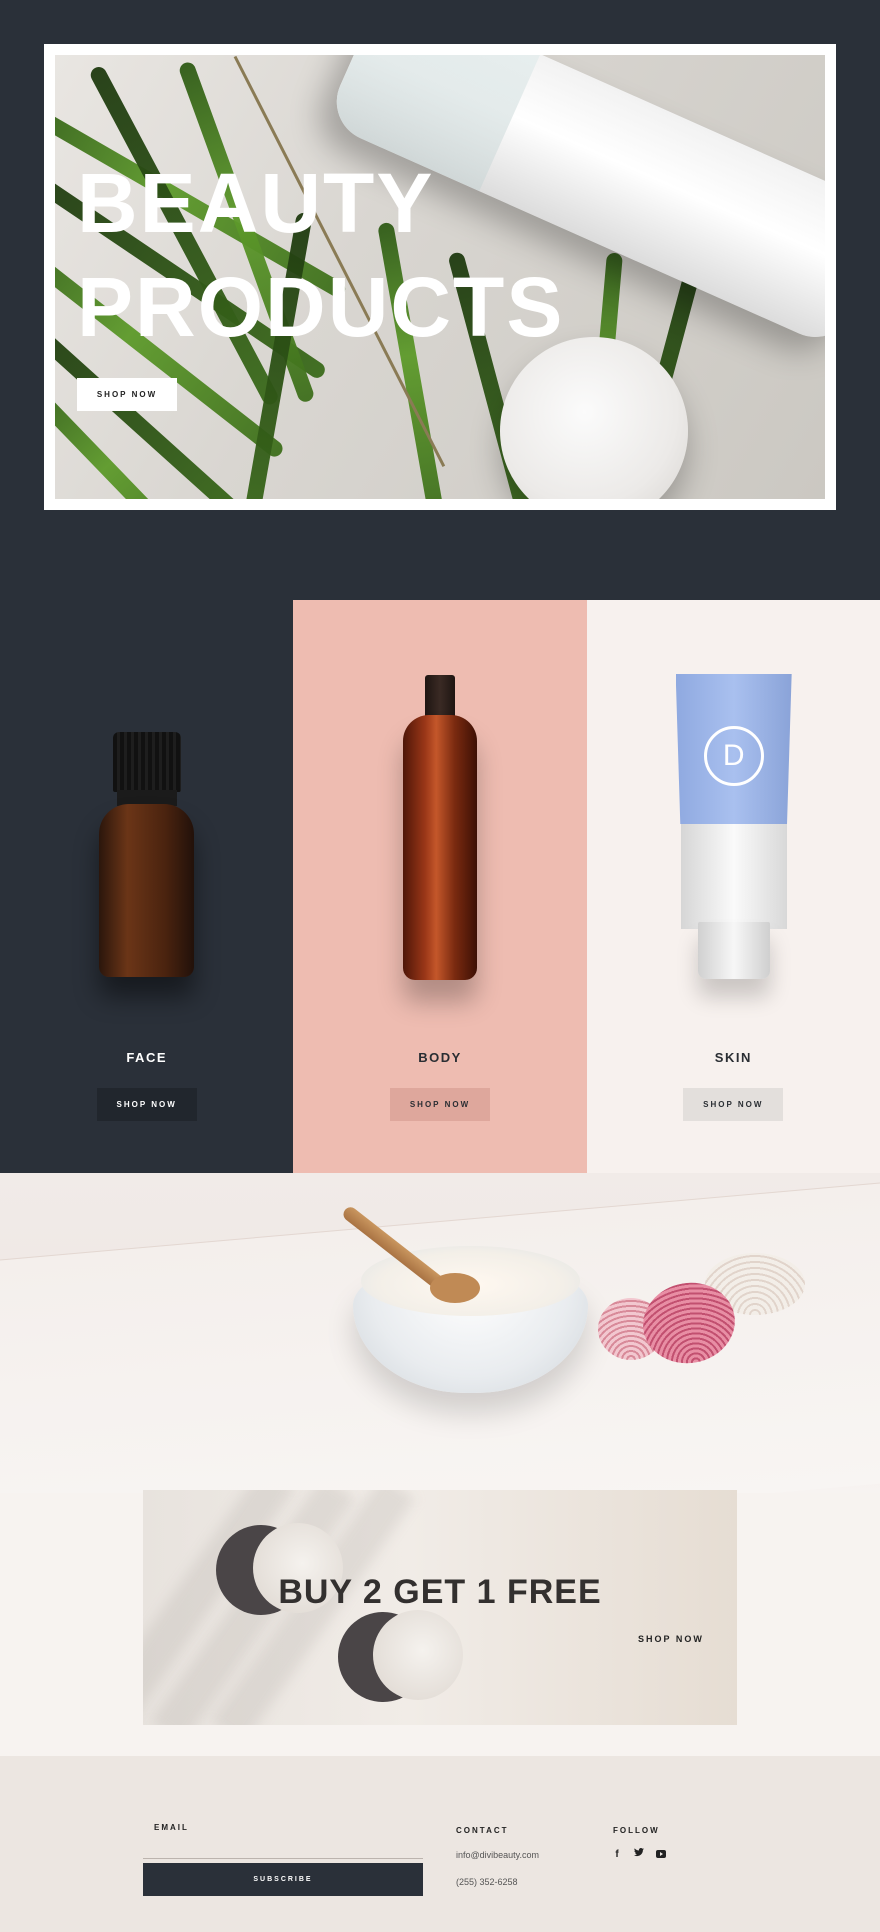 Image resolution: width=880 pixels, height=1932 pixels. What do you see at coordinates (283, 1879) in the screenshot?
I see `subscribe-button: SUBSCRIBE` at bounding box center [283, 1879].